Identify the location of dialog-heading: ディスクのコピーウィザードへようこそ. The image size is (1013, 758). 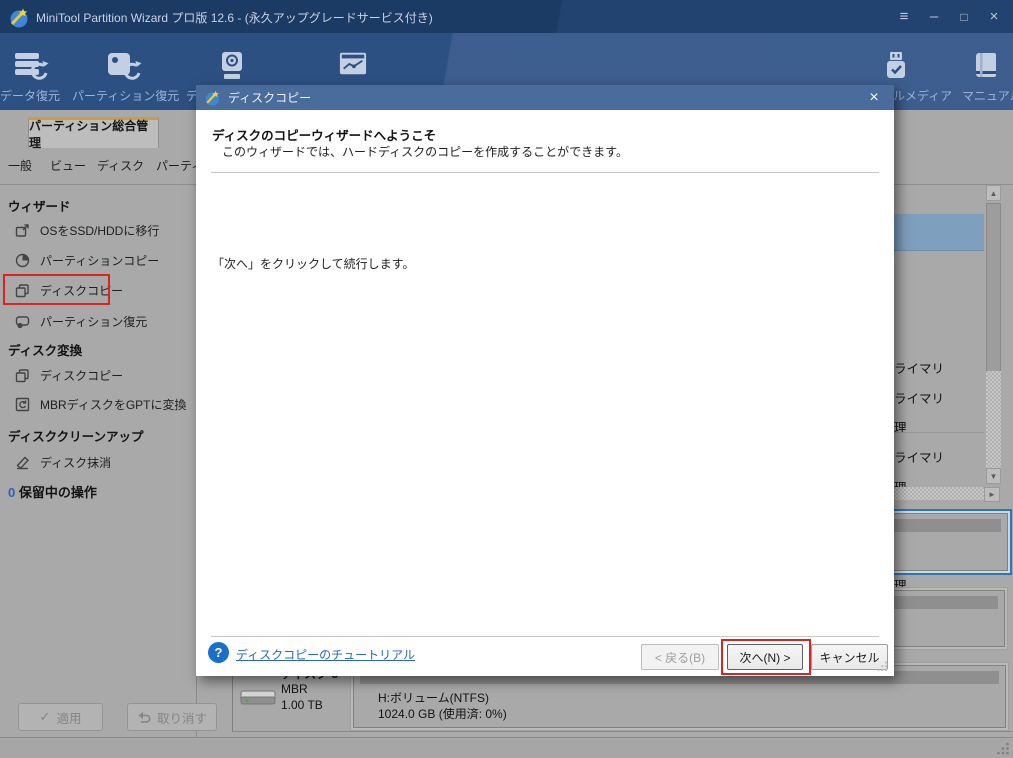
(324, 136).